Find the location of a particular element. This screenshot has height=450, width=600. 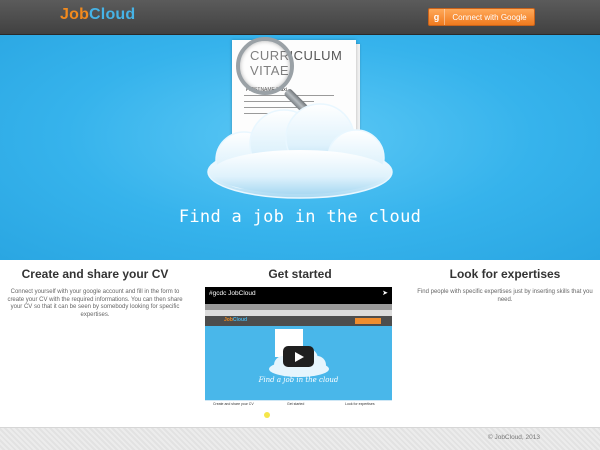

thumb-logo: JobCloud is located at coordinates (235, 320).